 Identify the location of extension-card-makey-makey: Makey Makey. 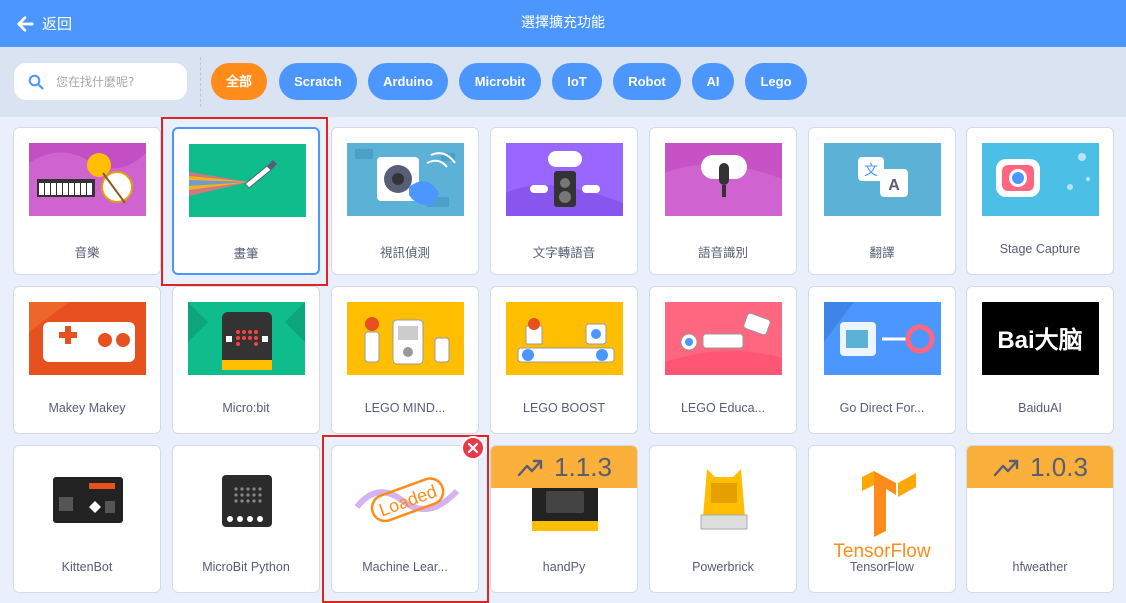
(87, 360).